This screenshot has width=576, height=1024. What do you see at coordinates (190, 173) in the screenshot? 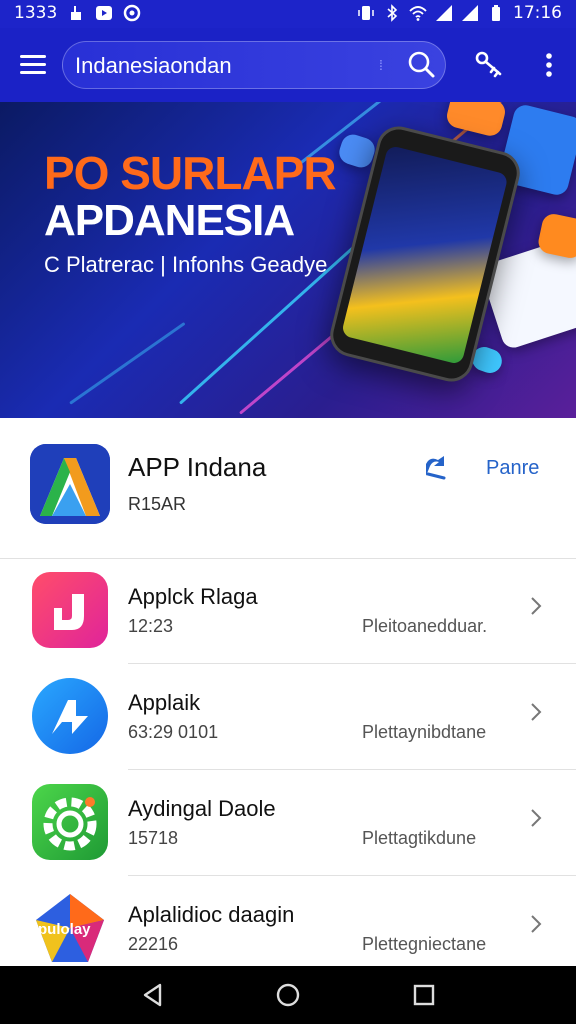
I see `hero-title-line1: PO SURLAPR` at bounding box center [190, 173].